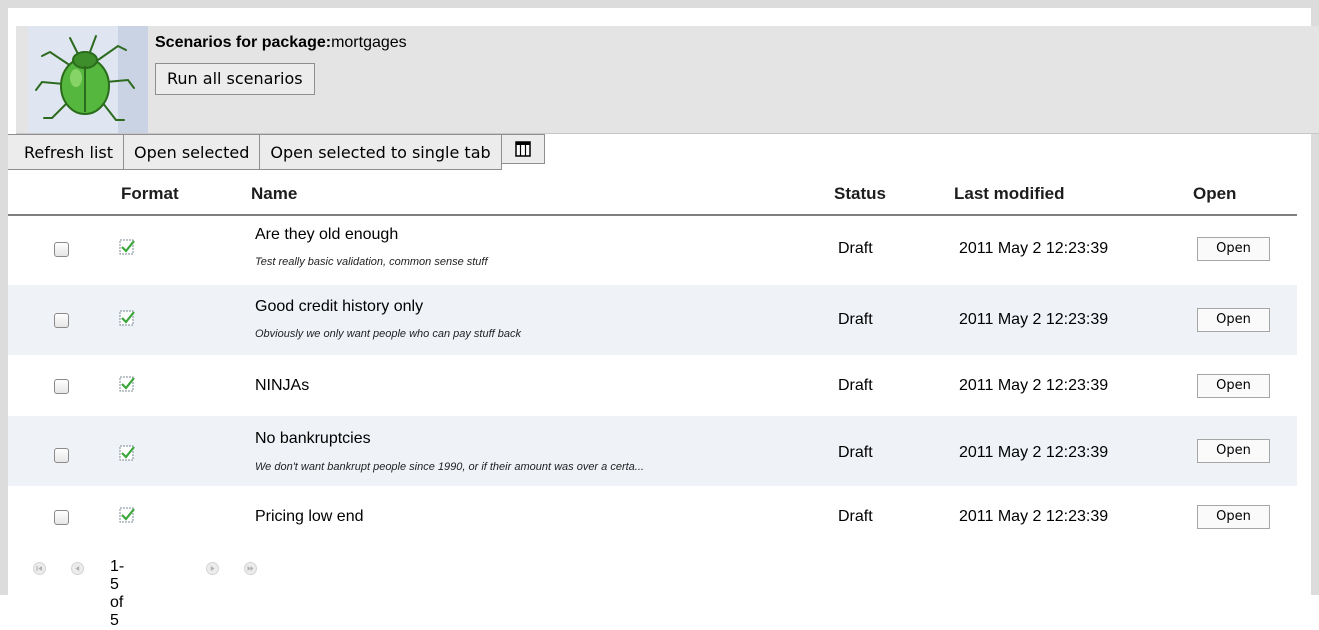 The height and width of the screenshot is (630, 1319). What do you see at coordinates (39, 568) in the screenshot?
I see `first-page-icon` at bounding box center [39, 568].